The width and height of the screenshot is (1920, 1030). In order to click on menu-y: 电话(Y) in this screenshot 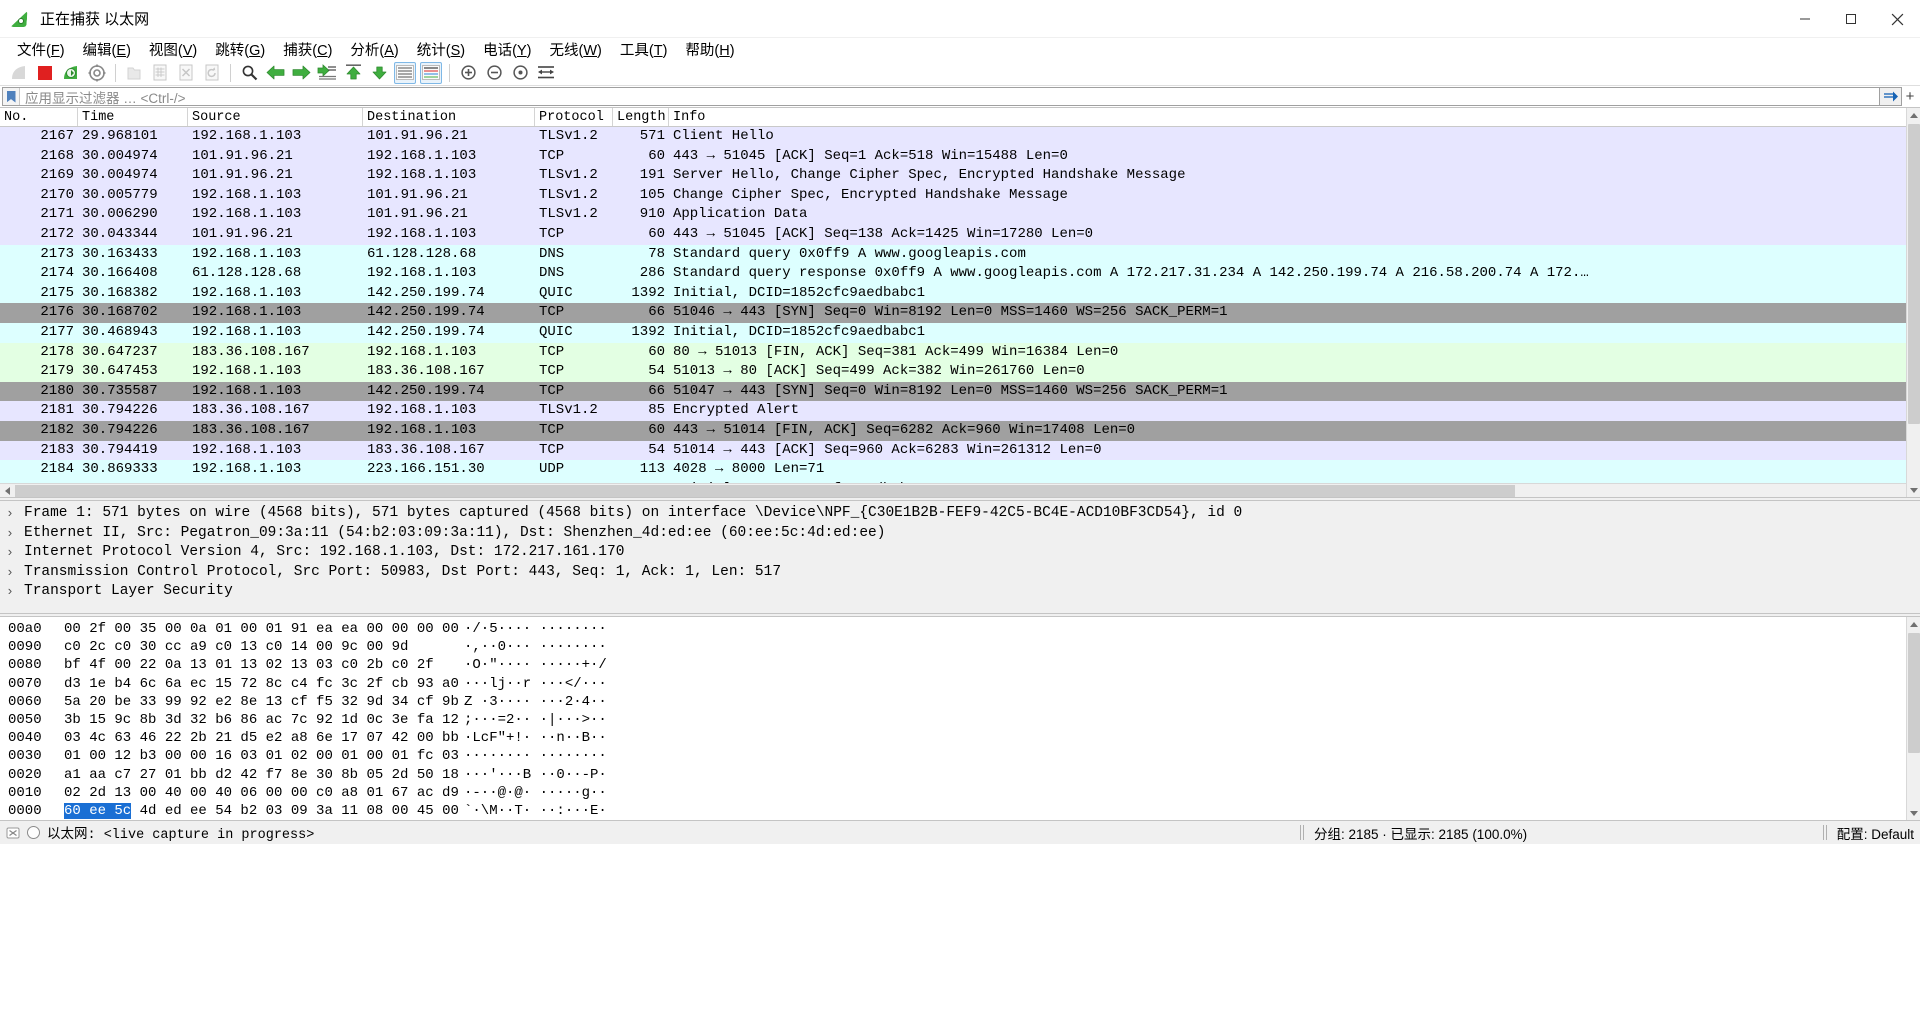, I will do `click(507, 49)`.